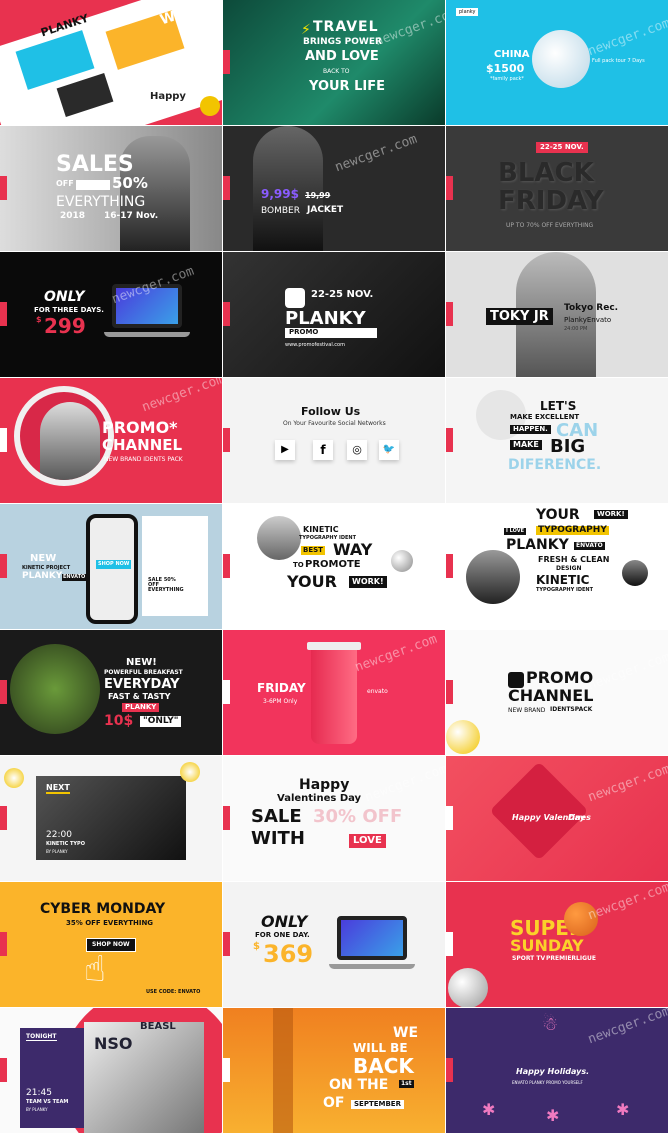 The height and width of the screenshot is (1133, 668). I want to click on url-label: www.promofestival.com, so click(315, 345).